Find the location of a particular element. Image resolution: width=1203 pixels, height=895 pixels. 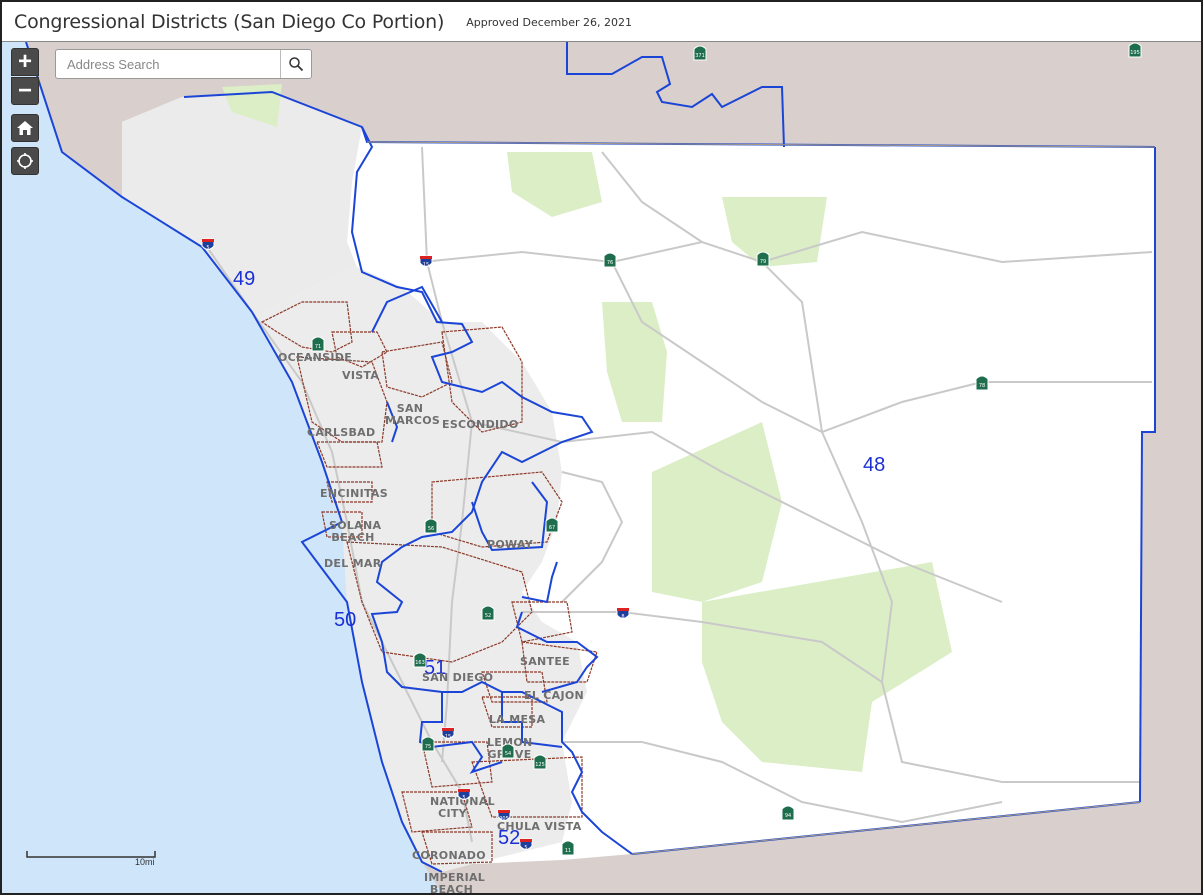

address-search-box is located at coordinates (183, 64).